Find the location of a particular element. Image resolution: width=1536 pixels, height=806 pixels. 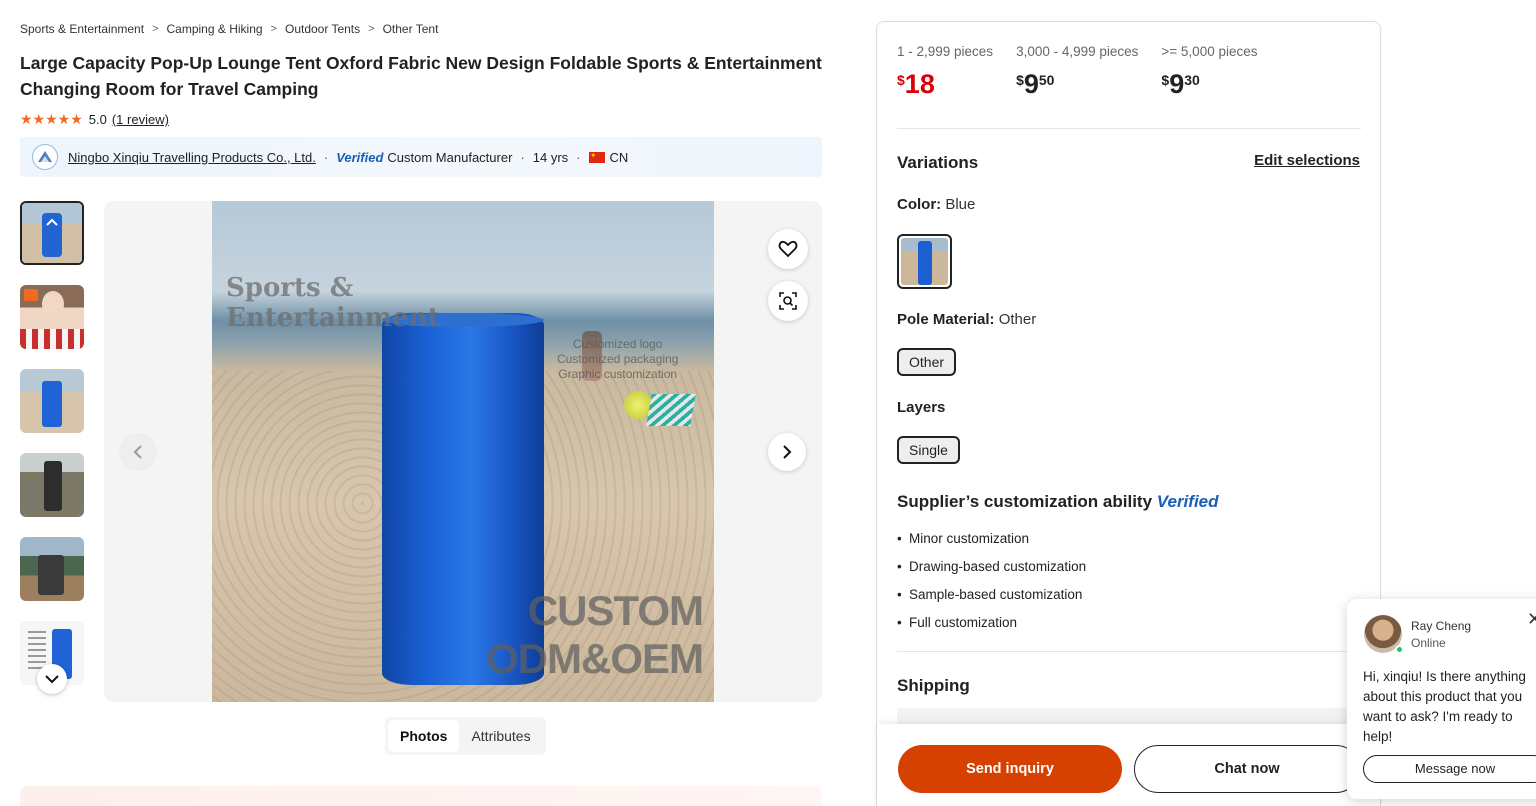

variations-title: Variations is located at coordinates (938, 162).